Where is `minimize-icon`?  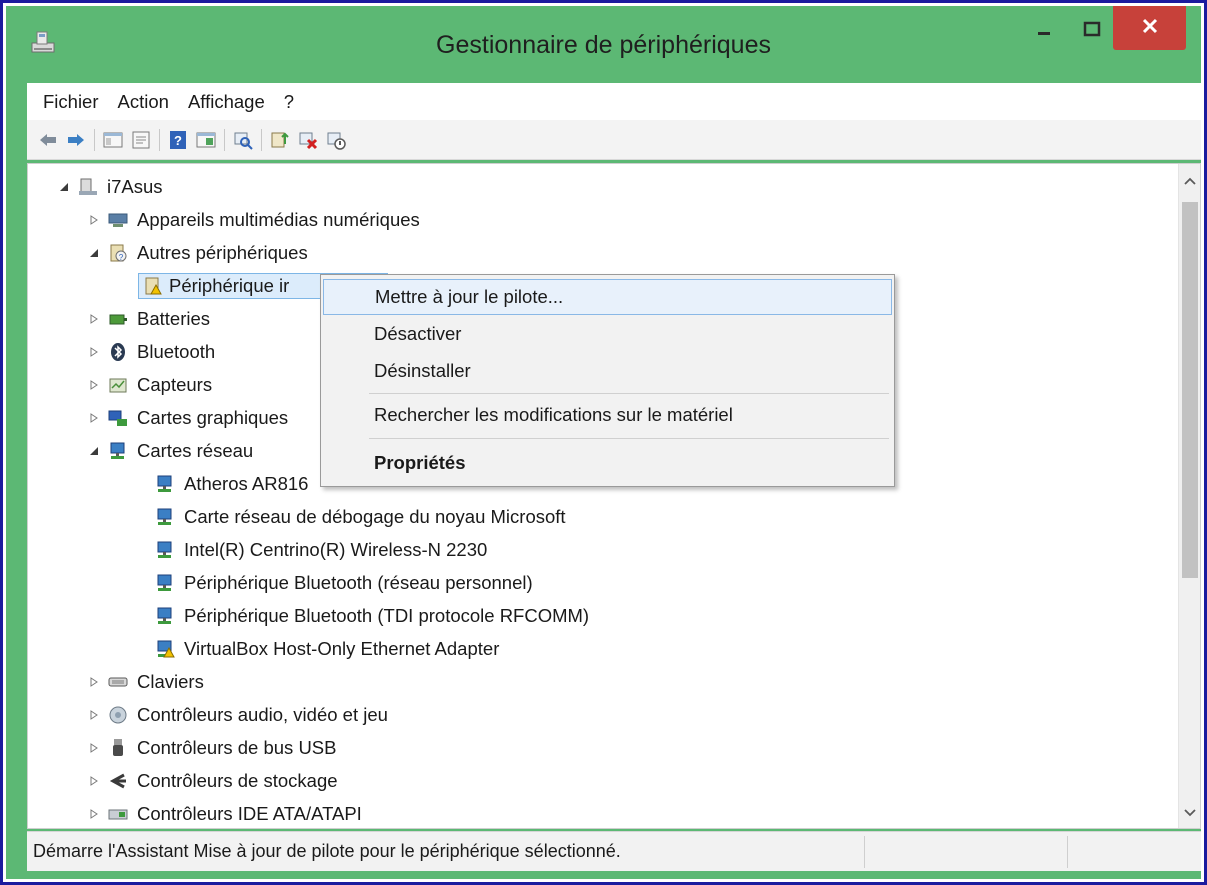 minimize-icon is located at coordinates (1044, 31).